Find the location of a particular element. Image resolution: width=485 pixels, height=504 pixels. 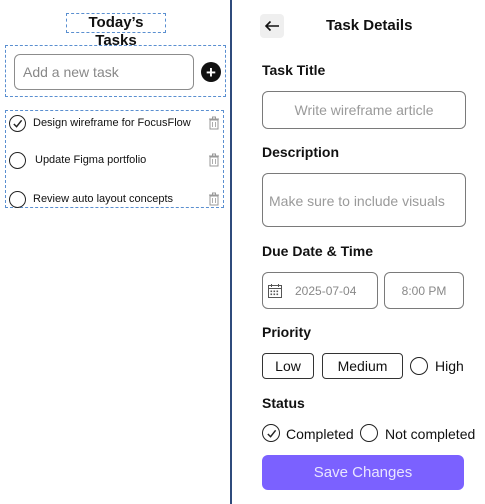

add-task-button: + is located at coordinates (211, 72).